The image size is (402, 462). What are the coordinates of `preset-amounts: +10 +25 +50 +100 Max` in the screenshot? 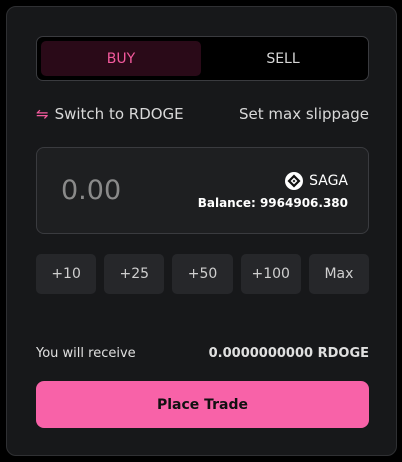 It's located at (203, 274).